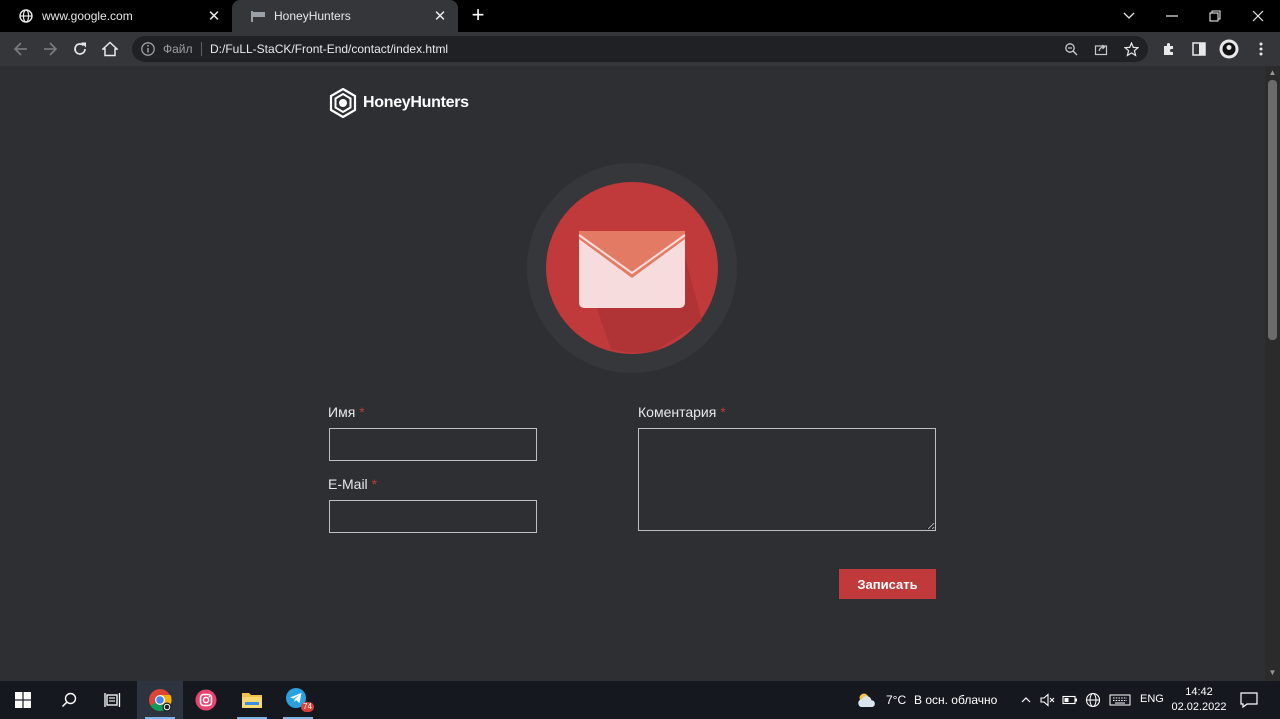 This screenshot has width=1280, height=719. I want to click on instagram-icon, so click(206, 700).